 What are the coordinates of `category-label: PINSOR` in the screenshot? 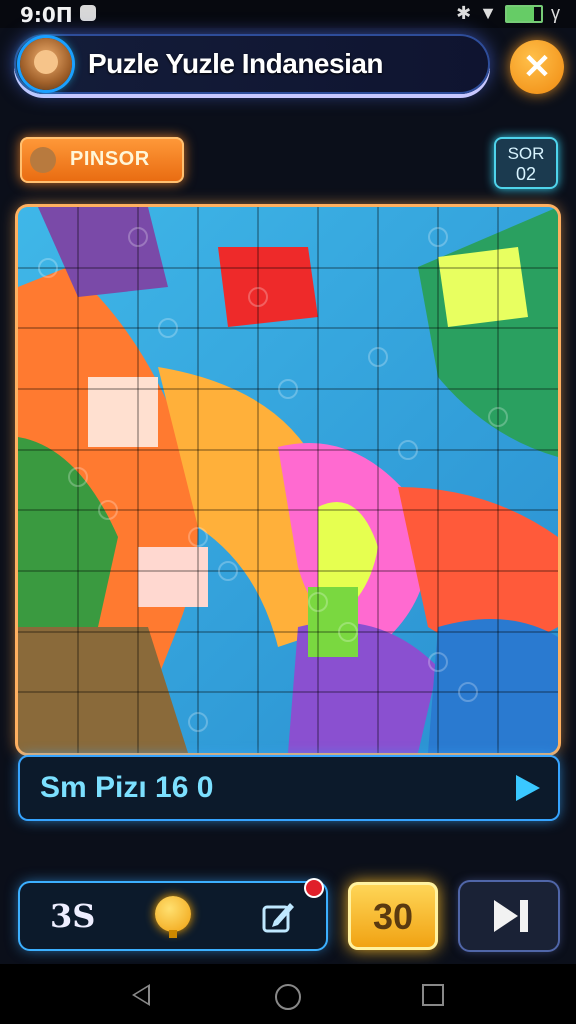 It's located at (110, 159).